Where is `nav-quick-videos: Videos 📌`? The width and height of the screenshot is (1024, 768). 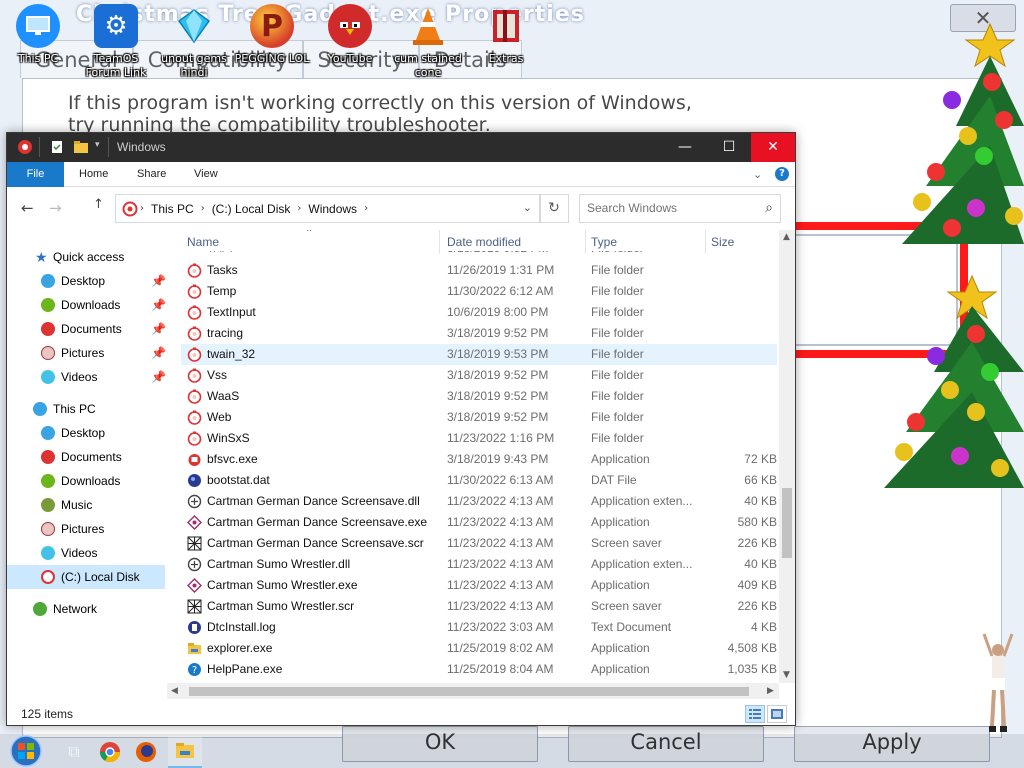 nav-quick-videos: Videos 📌 is located at coordinates (86, 377).